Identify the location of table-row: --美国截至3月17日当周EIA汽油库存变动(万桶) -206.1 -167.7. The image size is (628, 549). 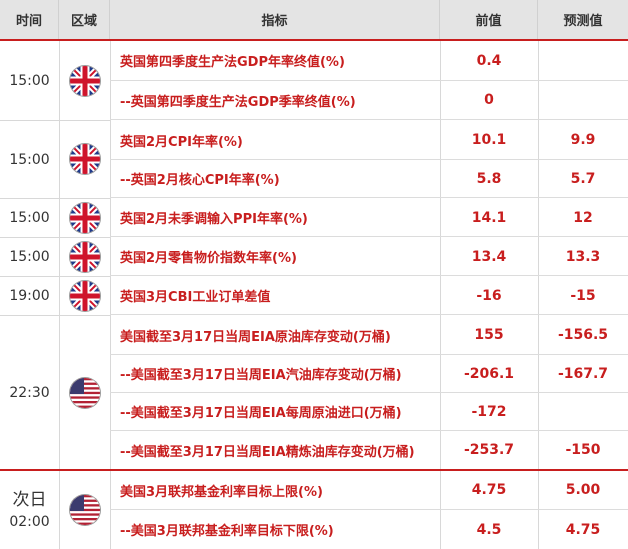
(369, 374).